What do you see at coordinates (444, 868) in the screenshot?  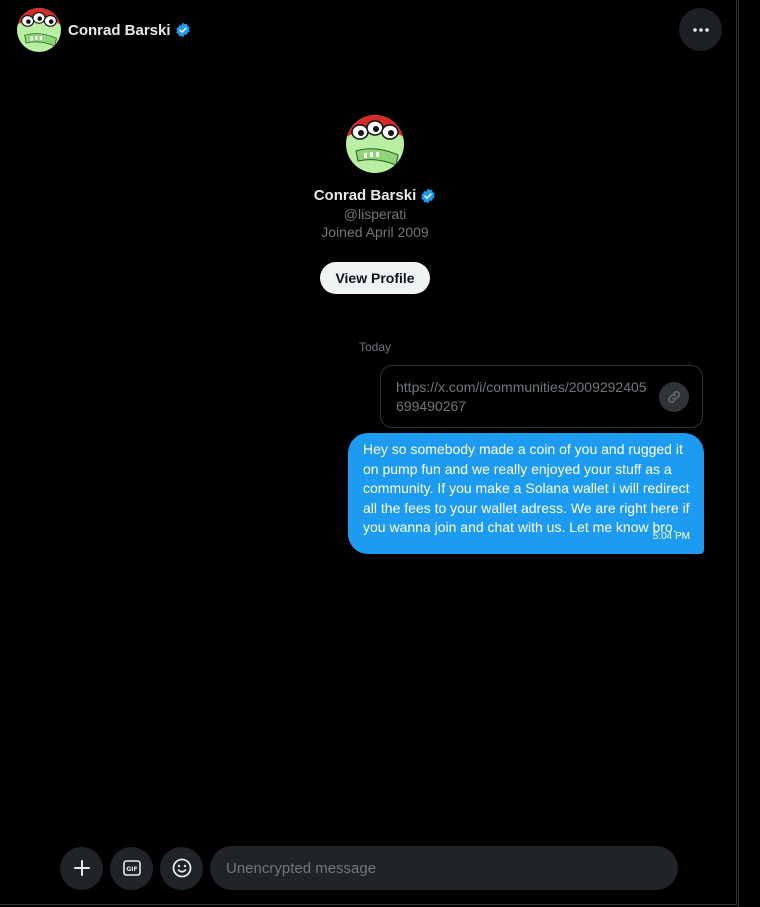 I see `message-input` at bounding box center [444, 868].